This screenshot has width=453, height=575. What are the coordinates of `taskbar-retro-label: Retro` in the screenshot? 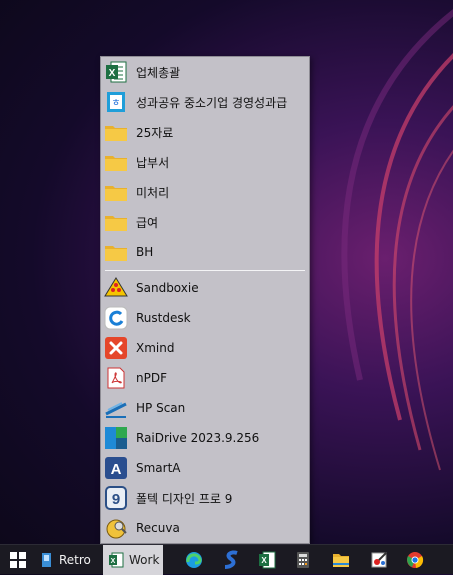 It's located at (75, 560).